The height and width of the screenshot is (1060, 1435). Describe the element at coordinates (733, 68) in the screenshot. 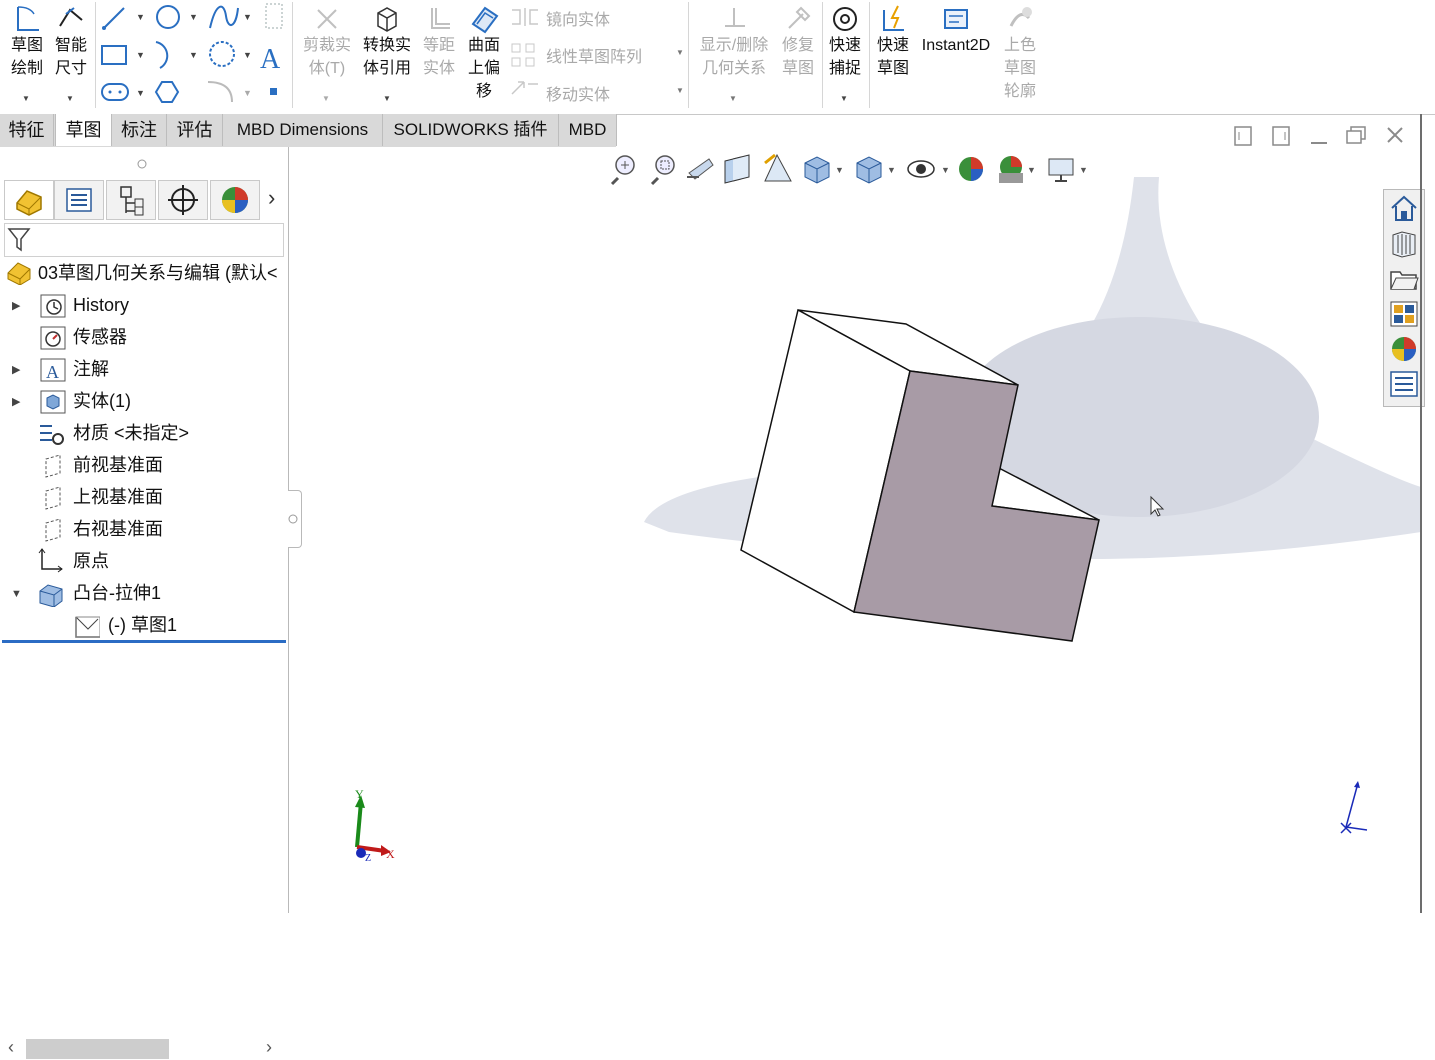

I see `relations-label-2: 几何关系` at that location.